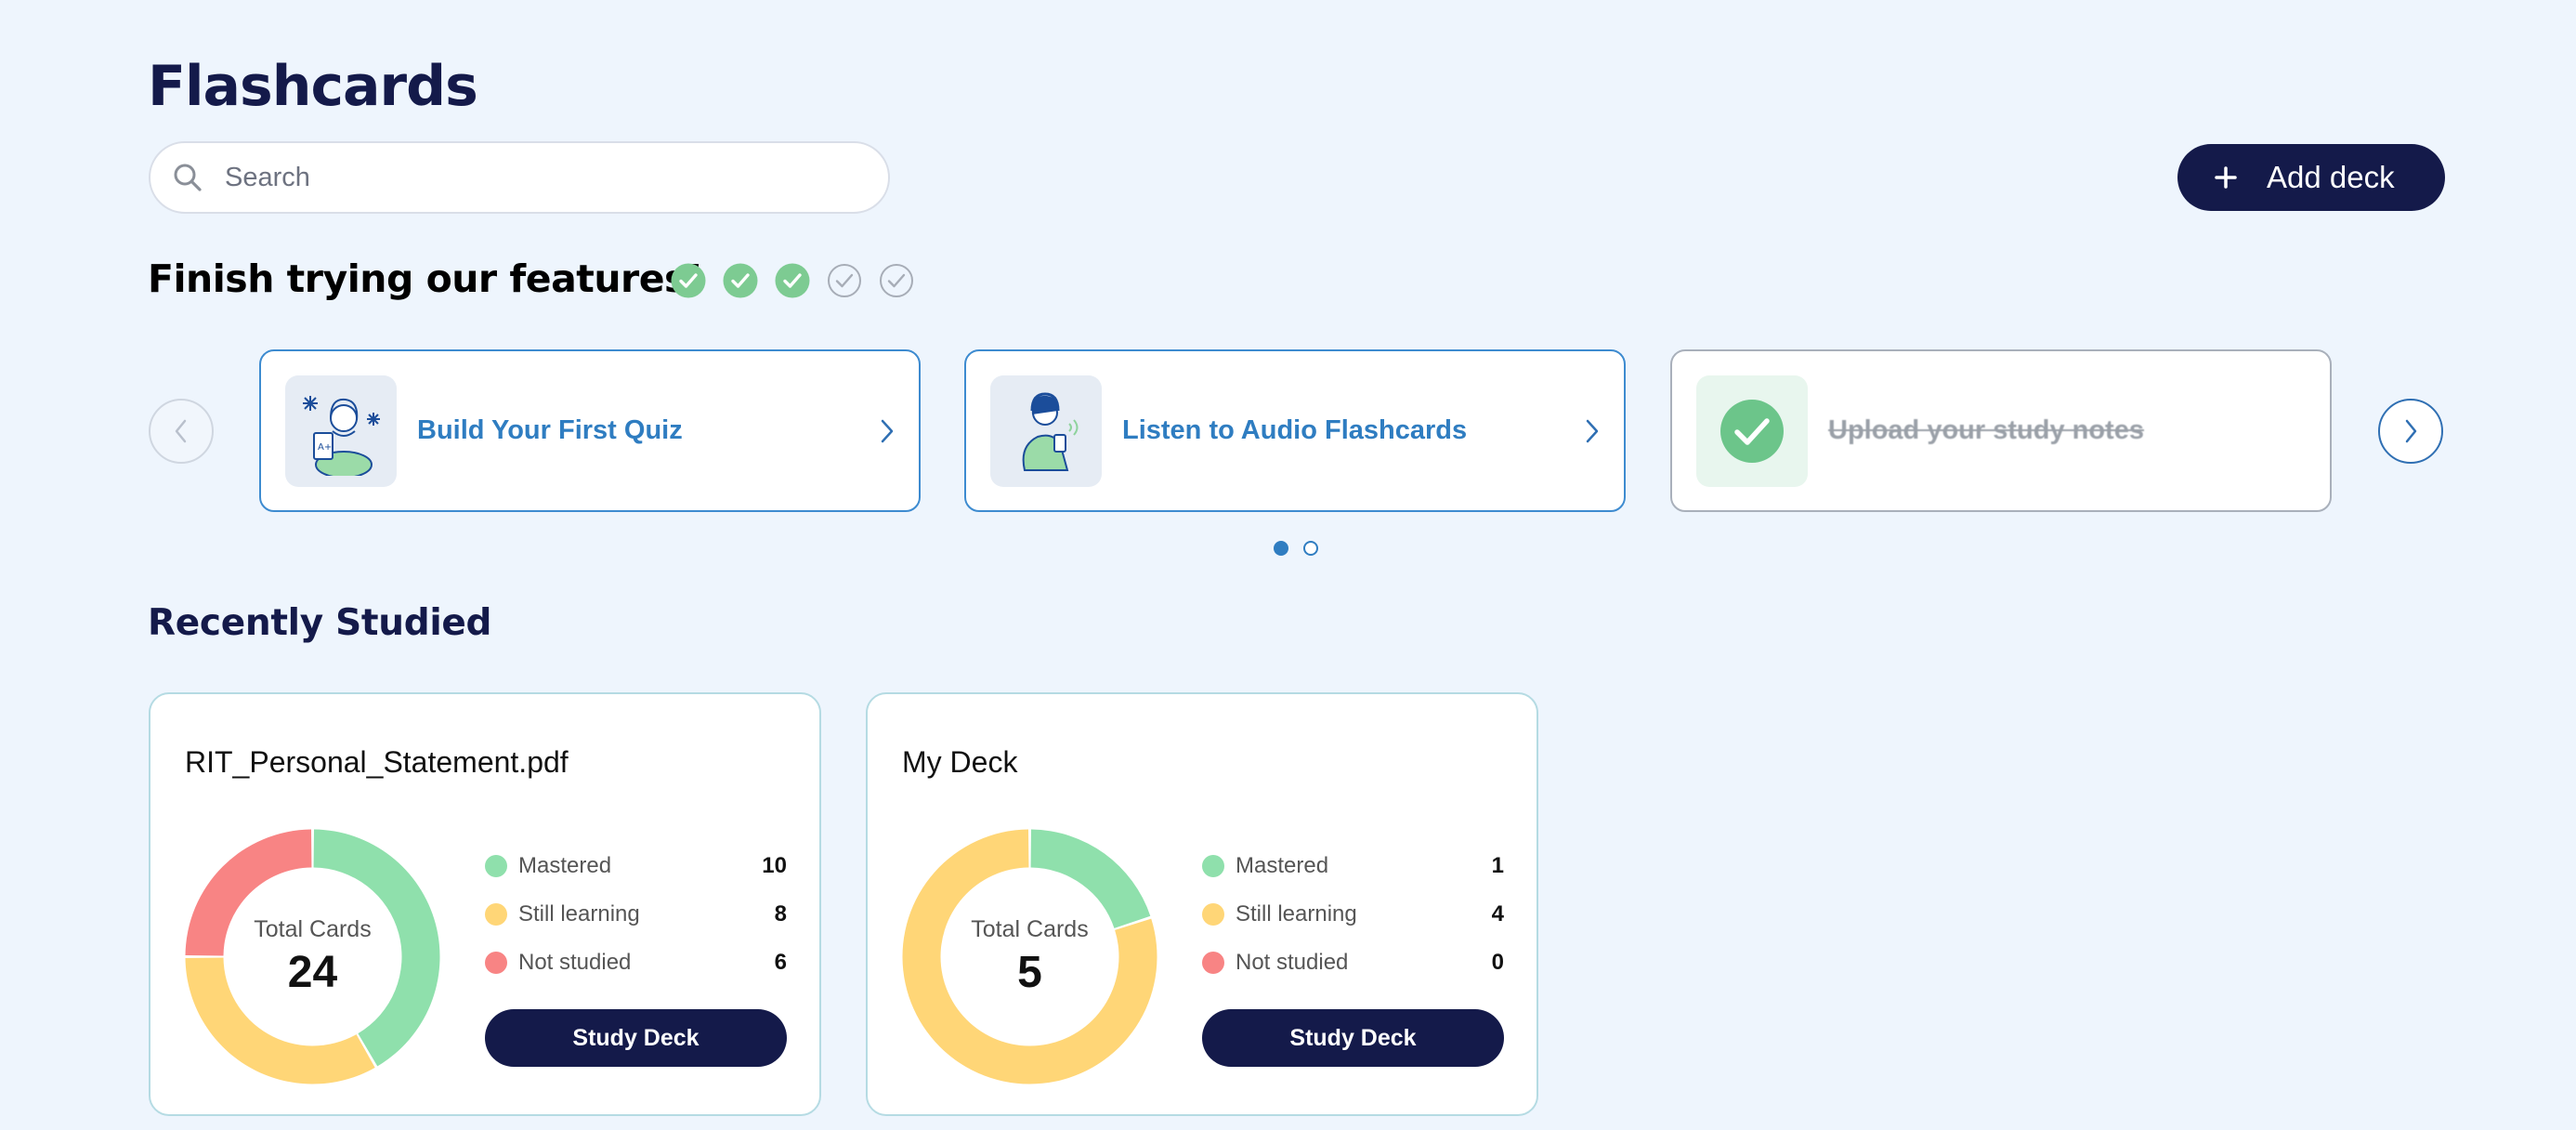 Image resolution: width=2576 pixels, height=1130 pixels. I want to click on legend-still-learning: Still learning 4, so click(1353, 914).